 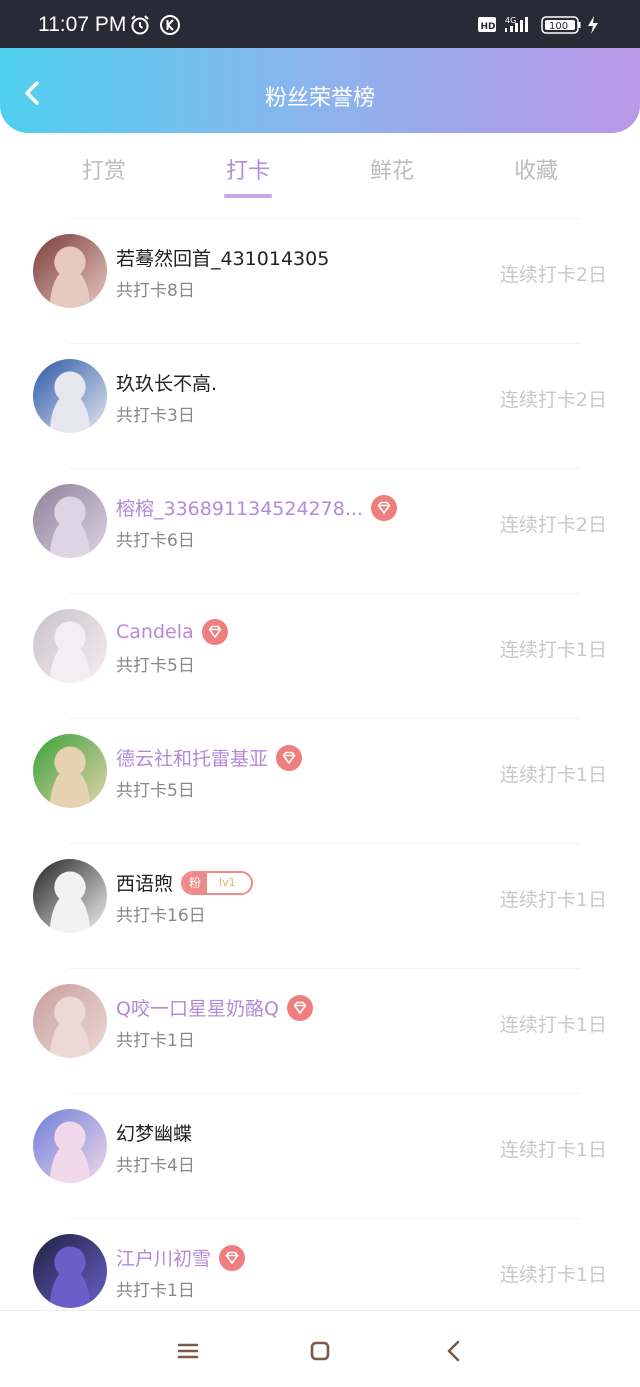 I want to click on fan-name: 玖玖长不高., so click(x=166, y=384).